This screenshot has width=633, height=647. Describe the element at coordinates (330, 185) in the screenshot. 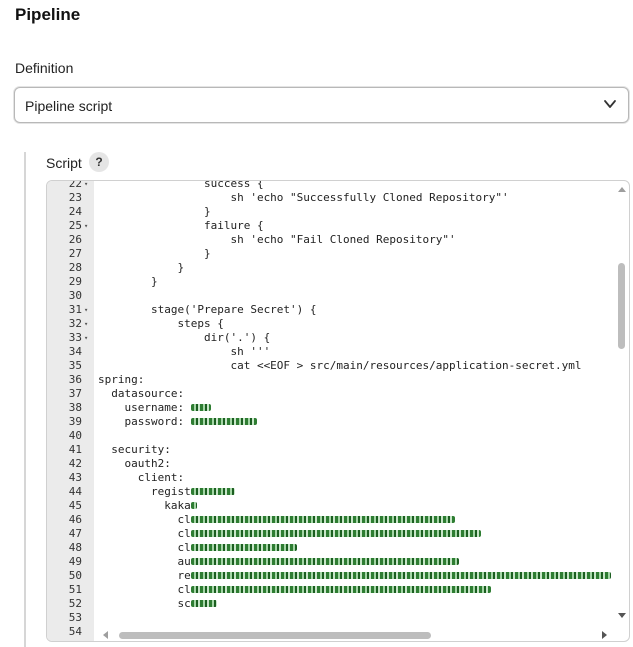

I see `code-line: 22 ▾ success {` at that location.